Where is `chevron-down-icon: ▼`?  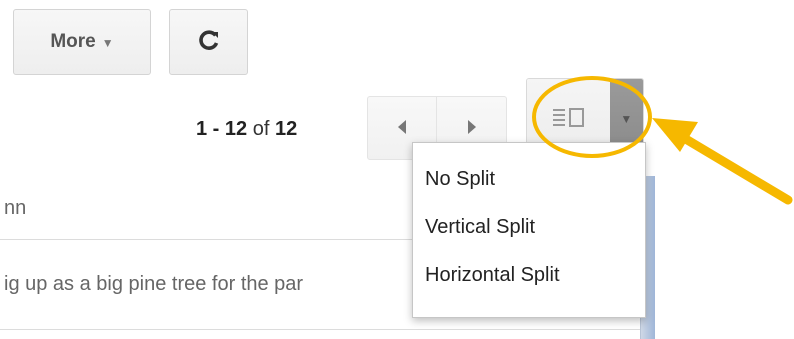 chevron-down-icon: ▼ is located at coordinates (107, 43).